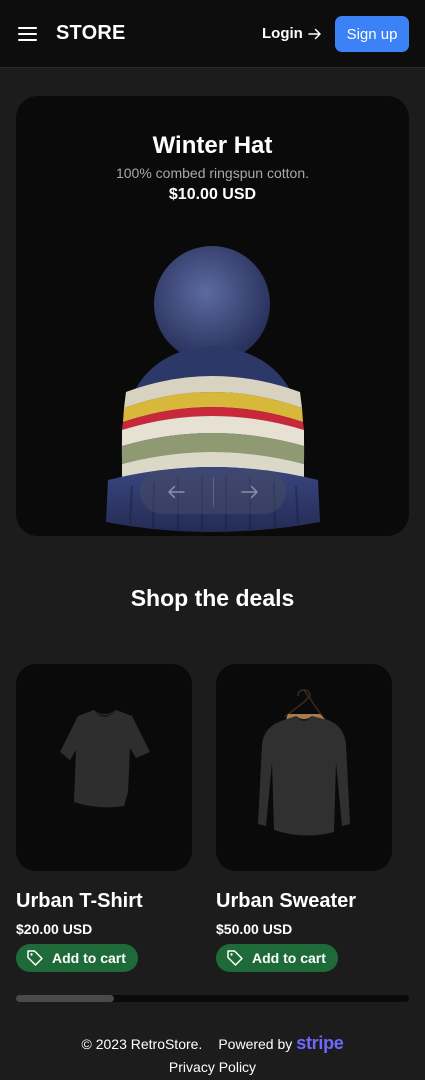  What do you see at coordinates (304, 762) in the screenshot?
I see `sweater-image` at bounding box center [304, 762].